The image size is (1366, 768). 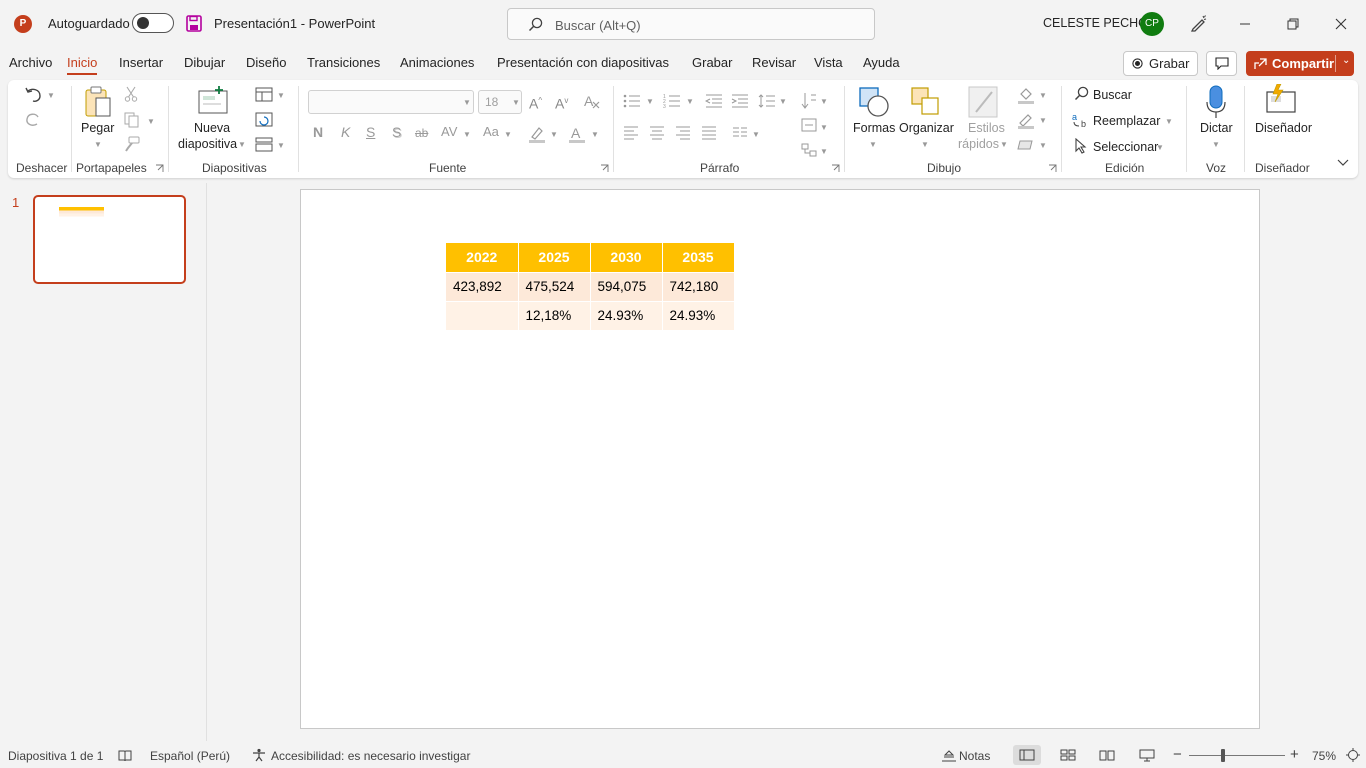 What do you see at coordinates (767, 101) in the screenshot?
I see `line-spacing-icon` at bounding box center [767, 101].